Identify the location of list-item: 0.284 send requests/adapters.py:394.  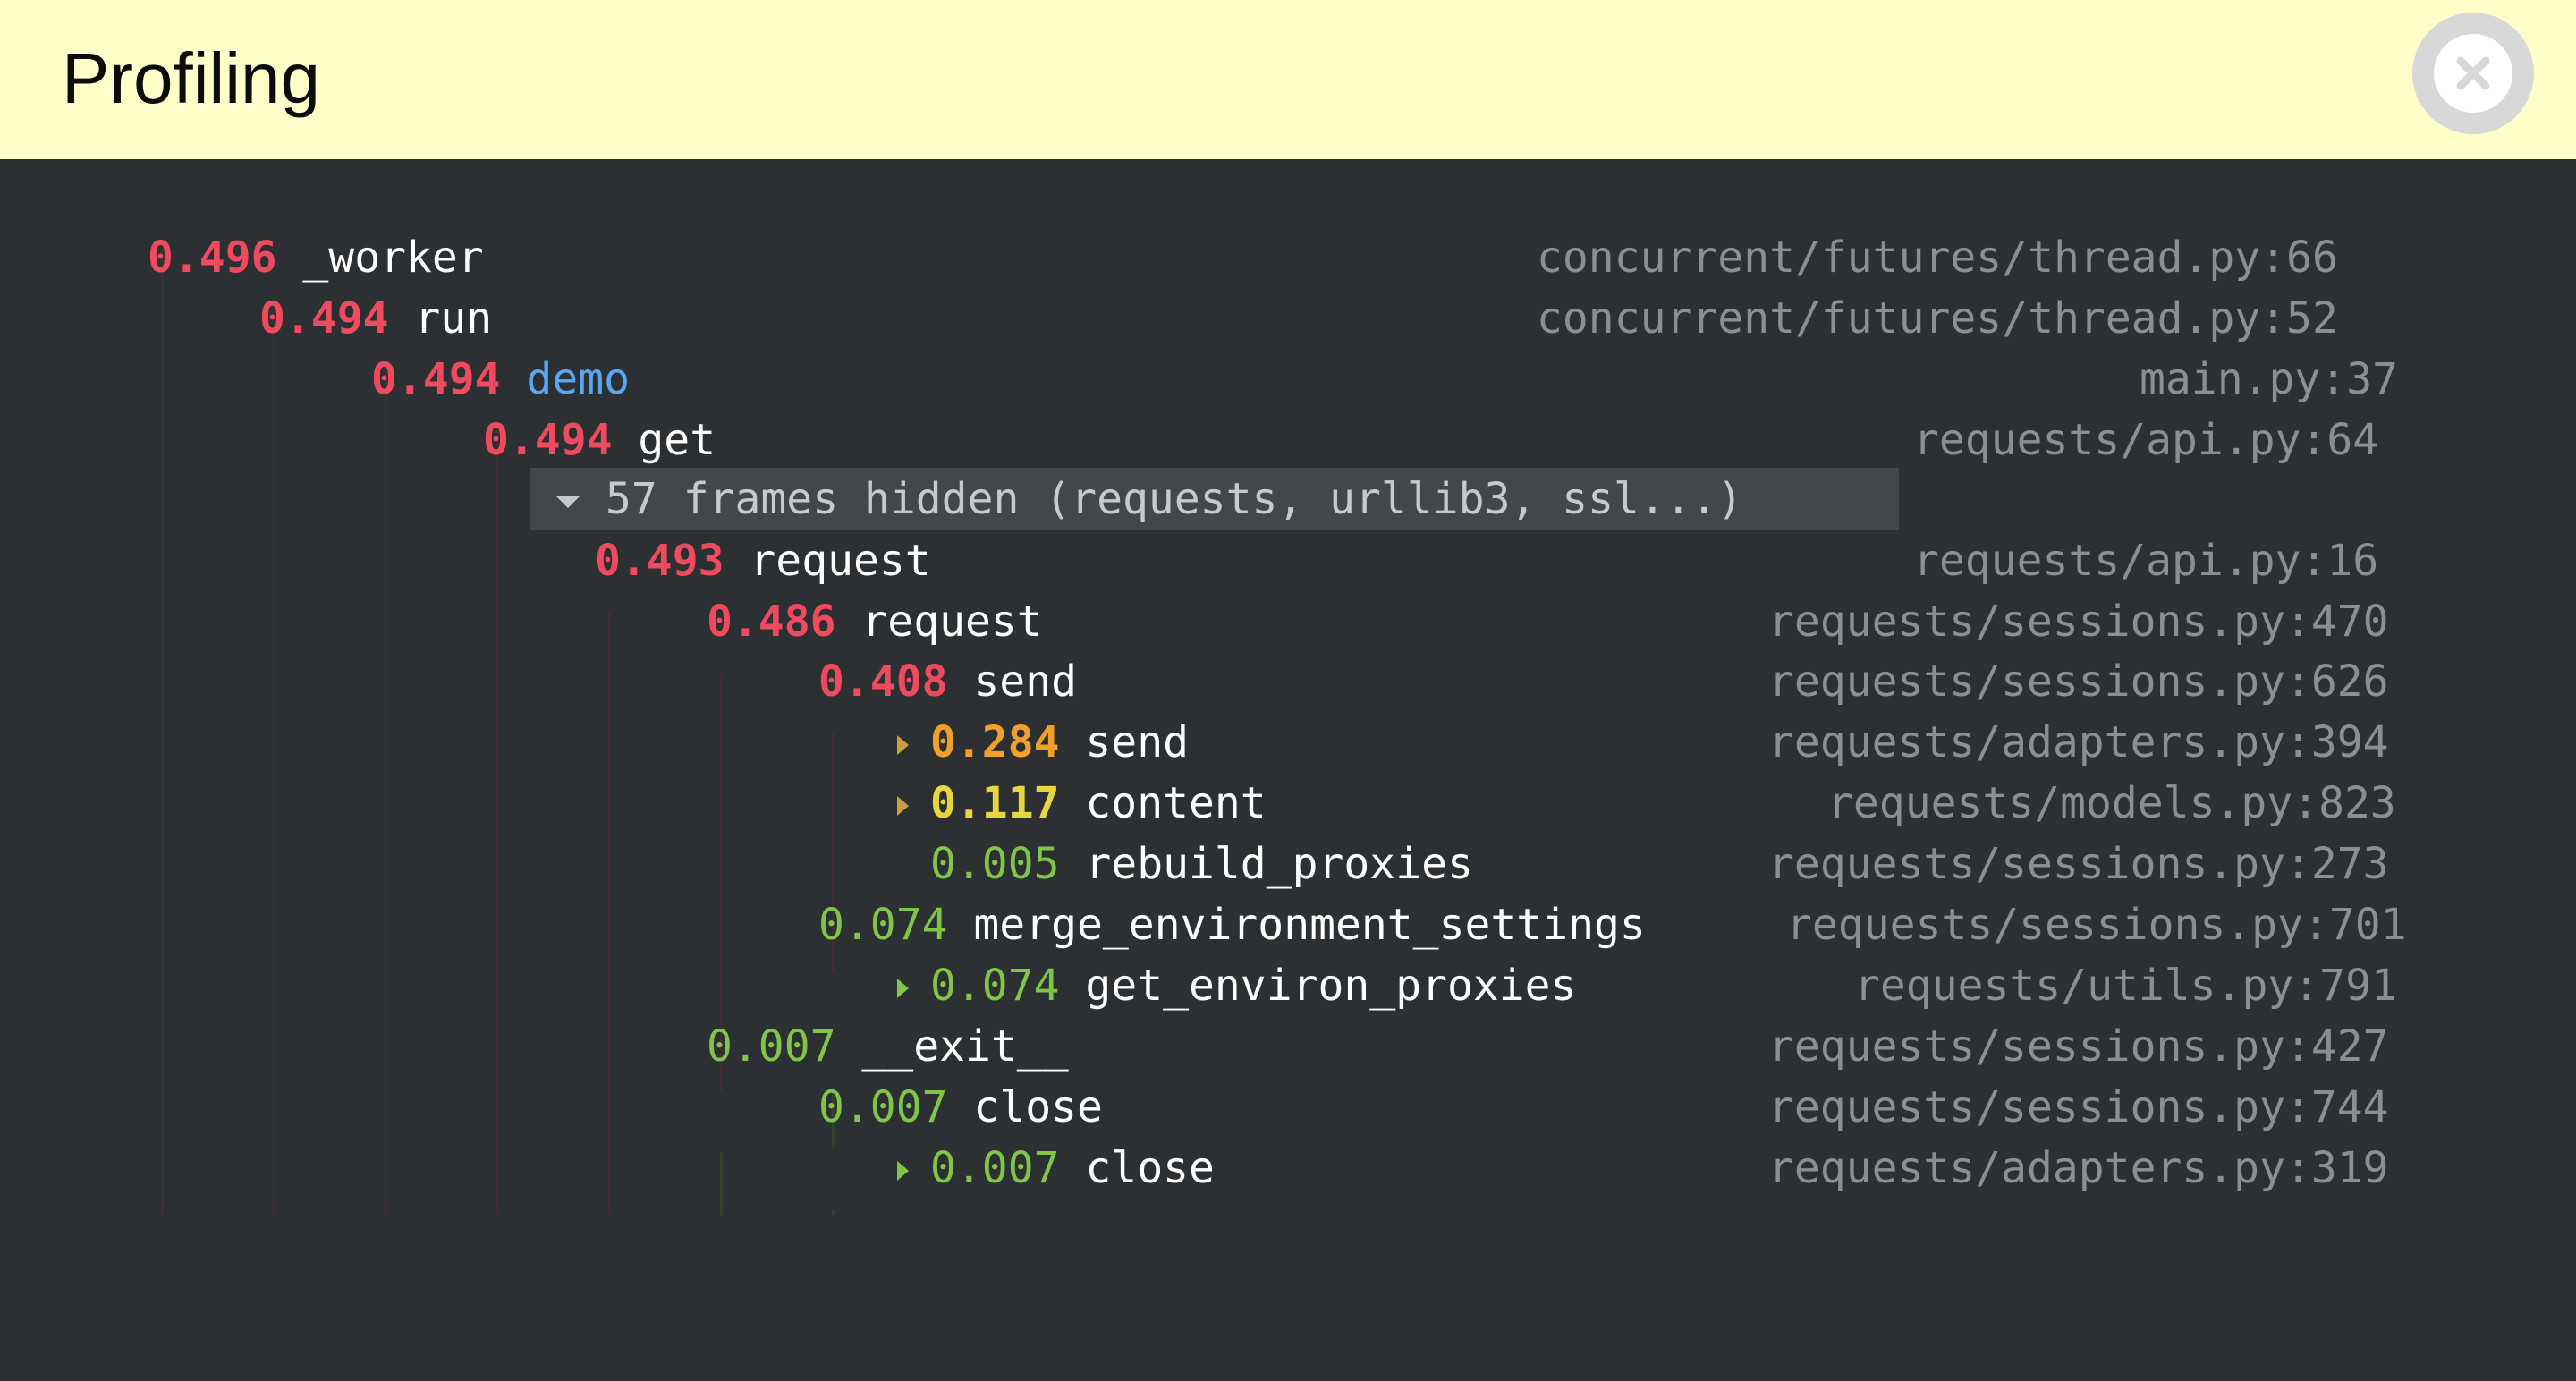
(1288, 742).